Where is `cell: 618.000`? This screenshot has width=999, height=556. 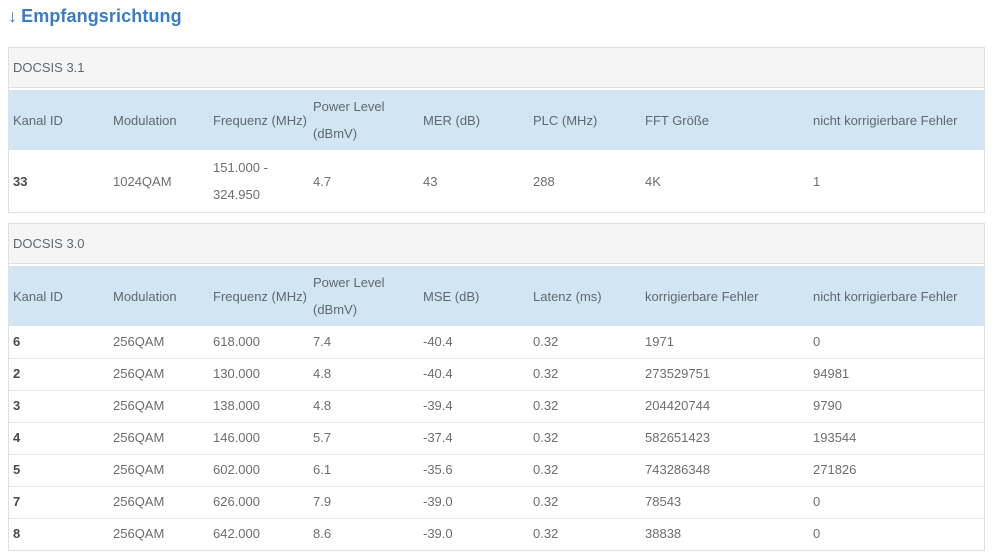
cell: 618.000 is located at coordinates (236, 341).